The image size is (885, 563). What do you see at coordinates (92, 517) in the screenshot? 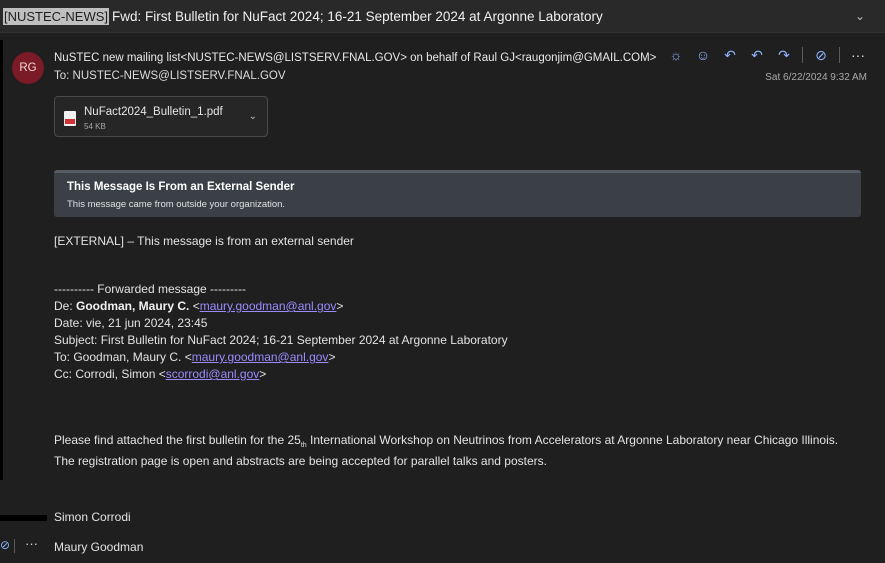
I see `signature-name: Simon Corrodi` at bounding box center [92, 517].